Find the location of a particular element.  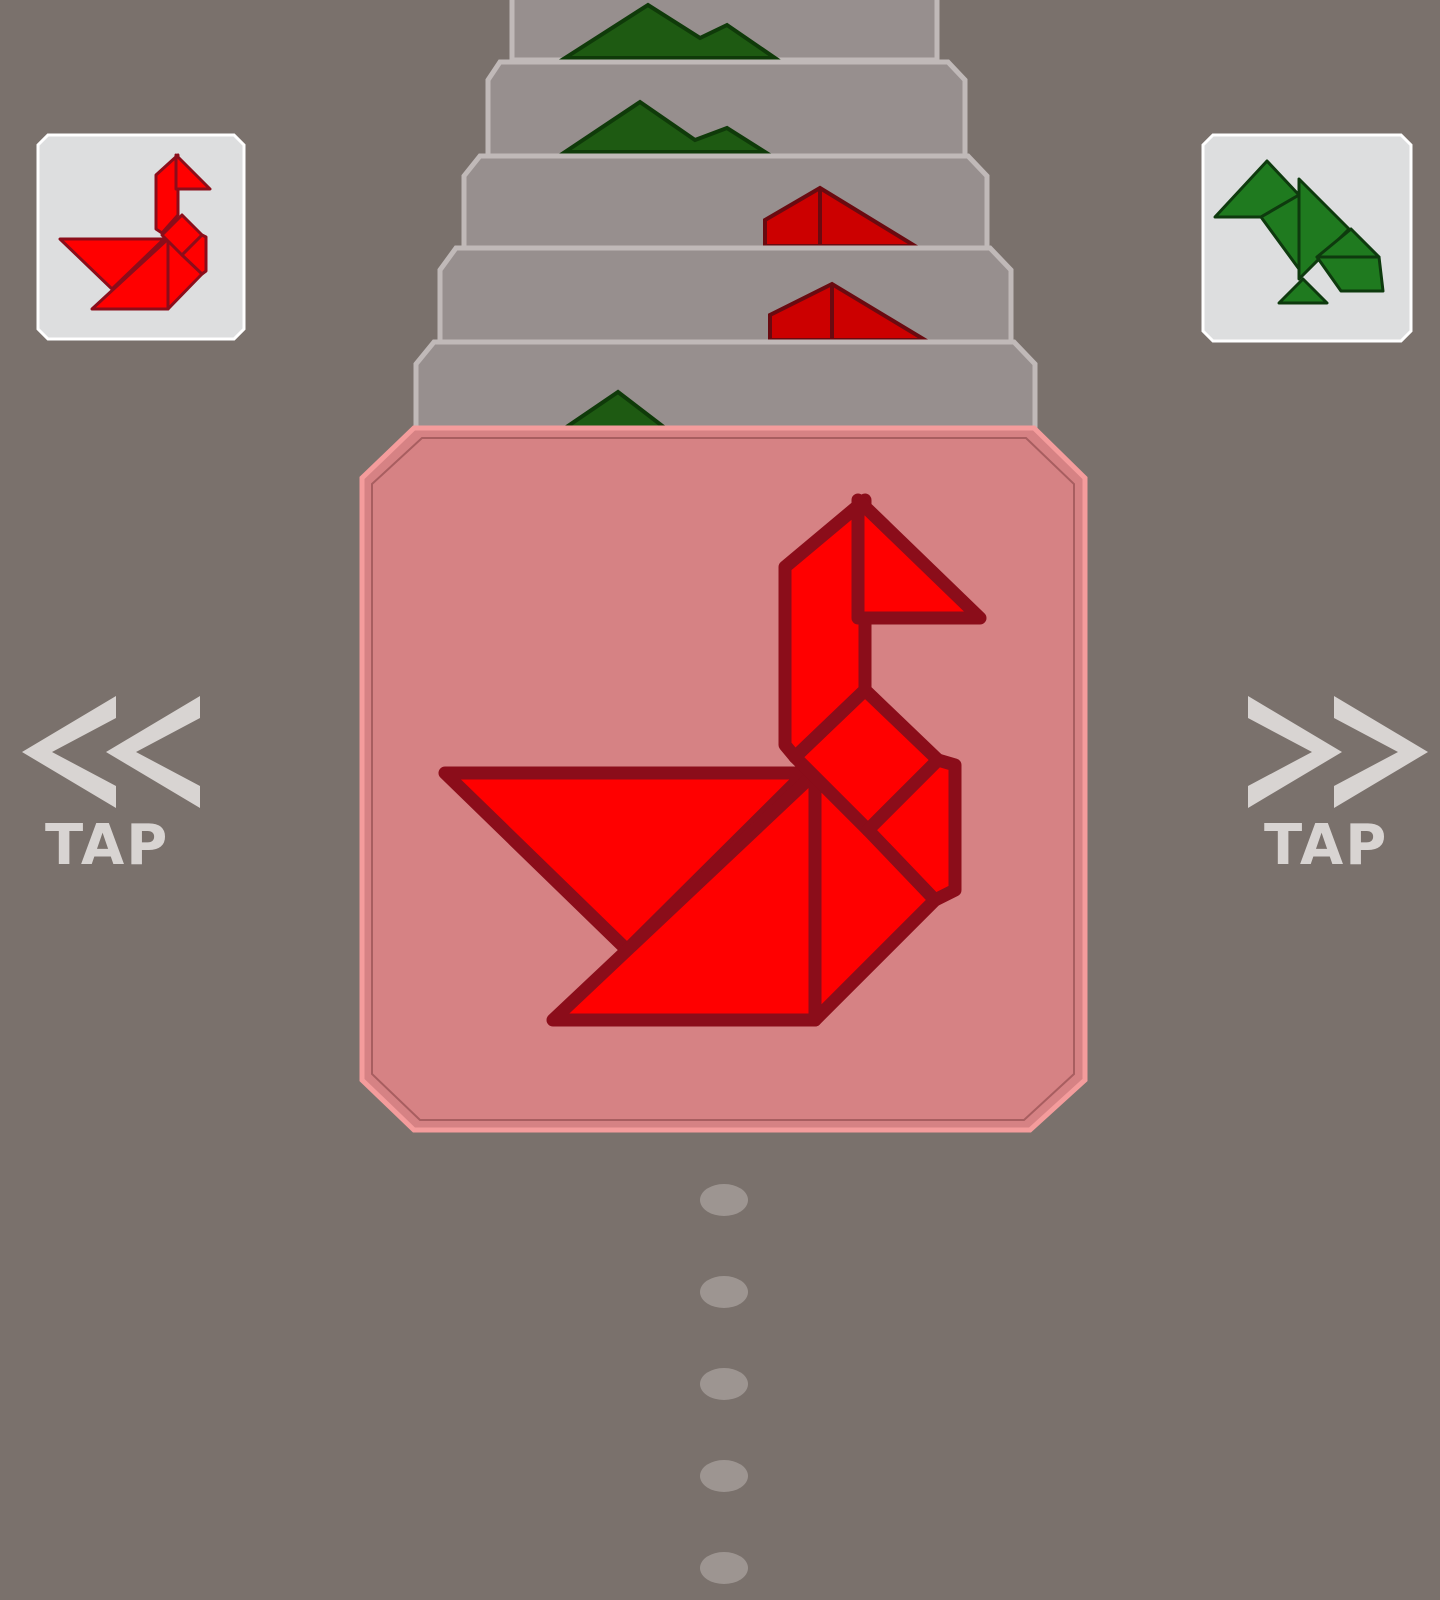

nav-next-tap-label: TAP is located at coordinates (1326, 846).